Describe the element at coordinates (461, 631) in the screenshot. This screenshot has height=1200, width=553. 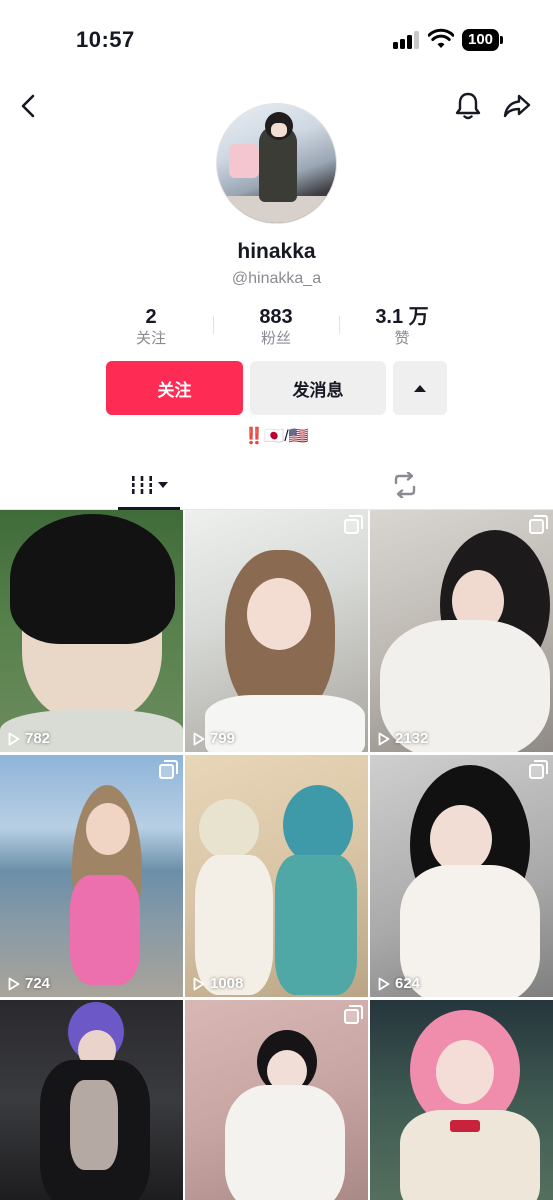
I see `video-thumbnail: 2132` at that location.